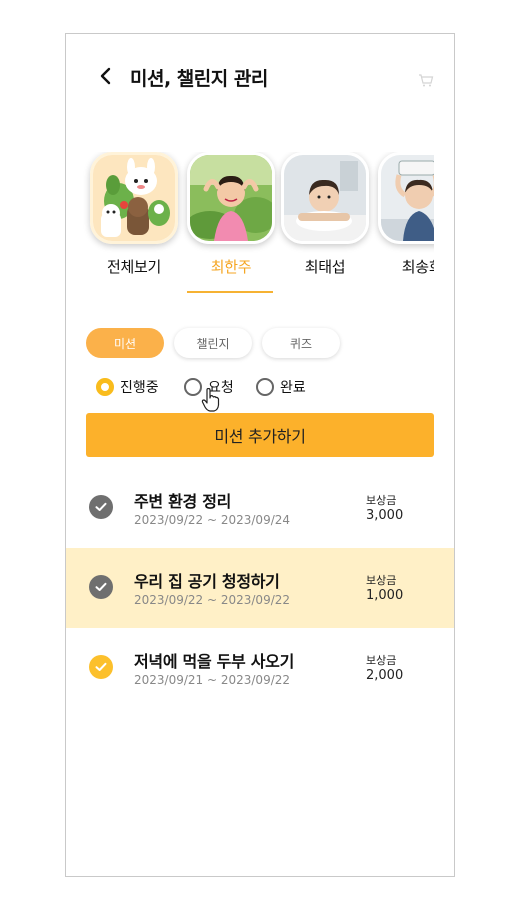 This screenshot has width=520, height=910. Describe the element at coordinates (183, 501) in the screenshot. I see `mission-title: 주변 환경 정리` at that location.